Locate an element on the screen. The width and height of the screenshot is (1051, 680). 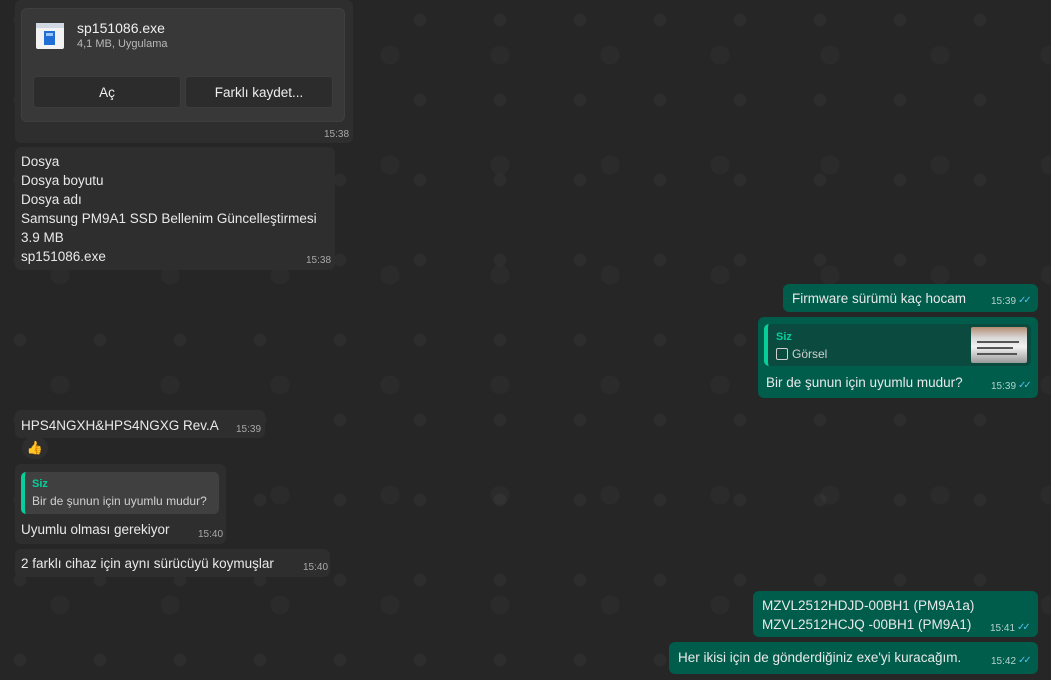
file-meta: 4,1 MB, Uygulama is located at coordinates (122, 44).